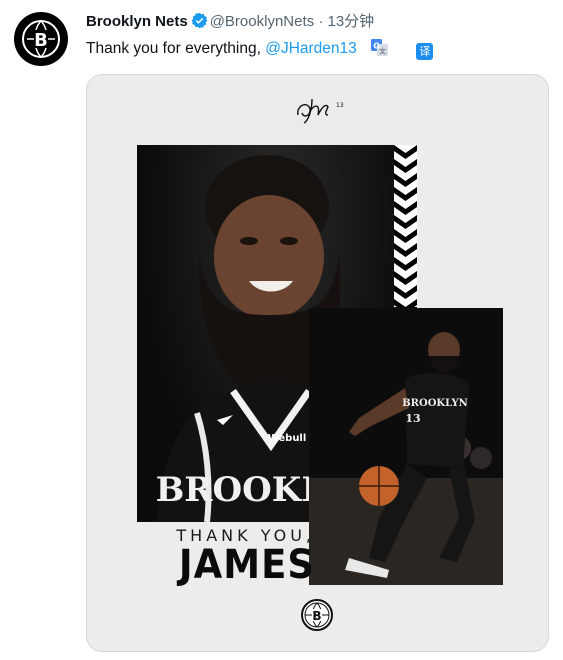 The height and width of the screenshot is (660, 563). What do you see at coordinates (435, 403) in the screenshot?
I see `jersey-text-small: BROOKLYN` at bounding box center [435, 403].